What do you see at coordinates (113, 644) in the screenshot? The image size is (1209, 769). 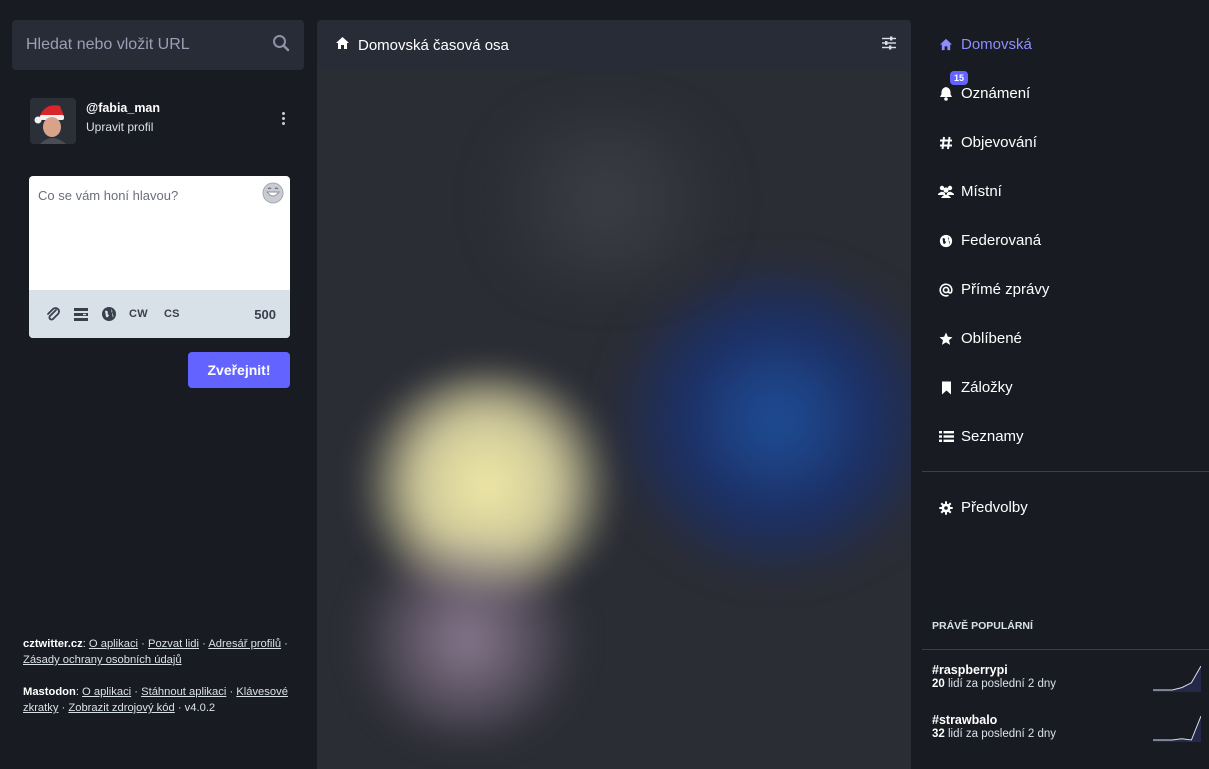 I see `about-link: O aplikaci` at bounding box center [113, 644].